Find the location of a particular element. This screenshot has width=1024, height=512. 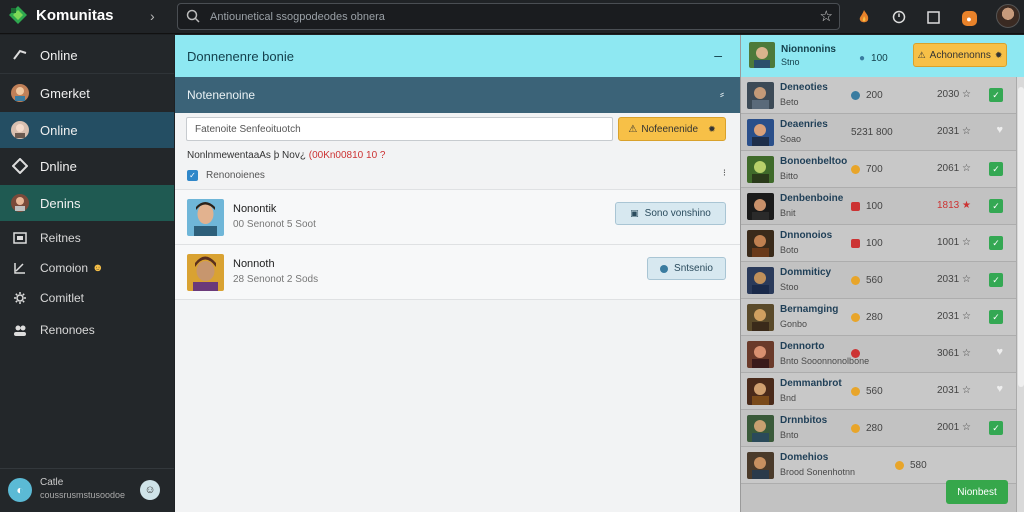

search-bar: Antiounetical ssogpodeodes obnera ☆ is located at coordinates (508, 16).